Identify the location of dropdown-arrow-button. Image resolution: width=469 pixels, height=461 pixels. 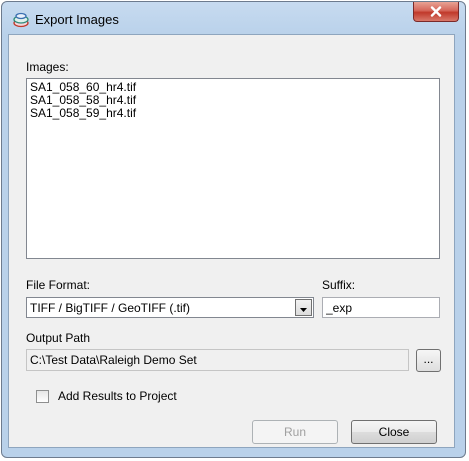
(303, 307).